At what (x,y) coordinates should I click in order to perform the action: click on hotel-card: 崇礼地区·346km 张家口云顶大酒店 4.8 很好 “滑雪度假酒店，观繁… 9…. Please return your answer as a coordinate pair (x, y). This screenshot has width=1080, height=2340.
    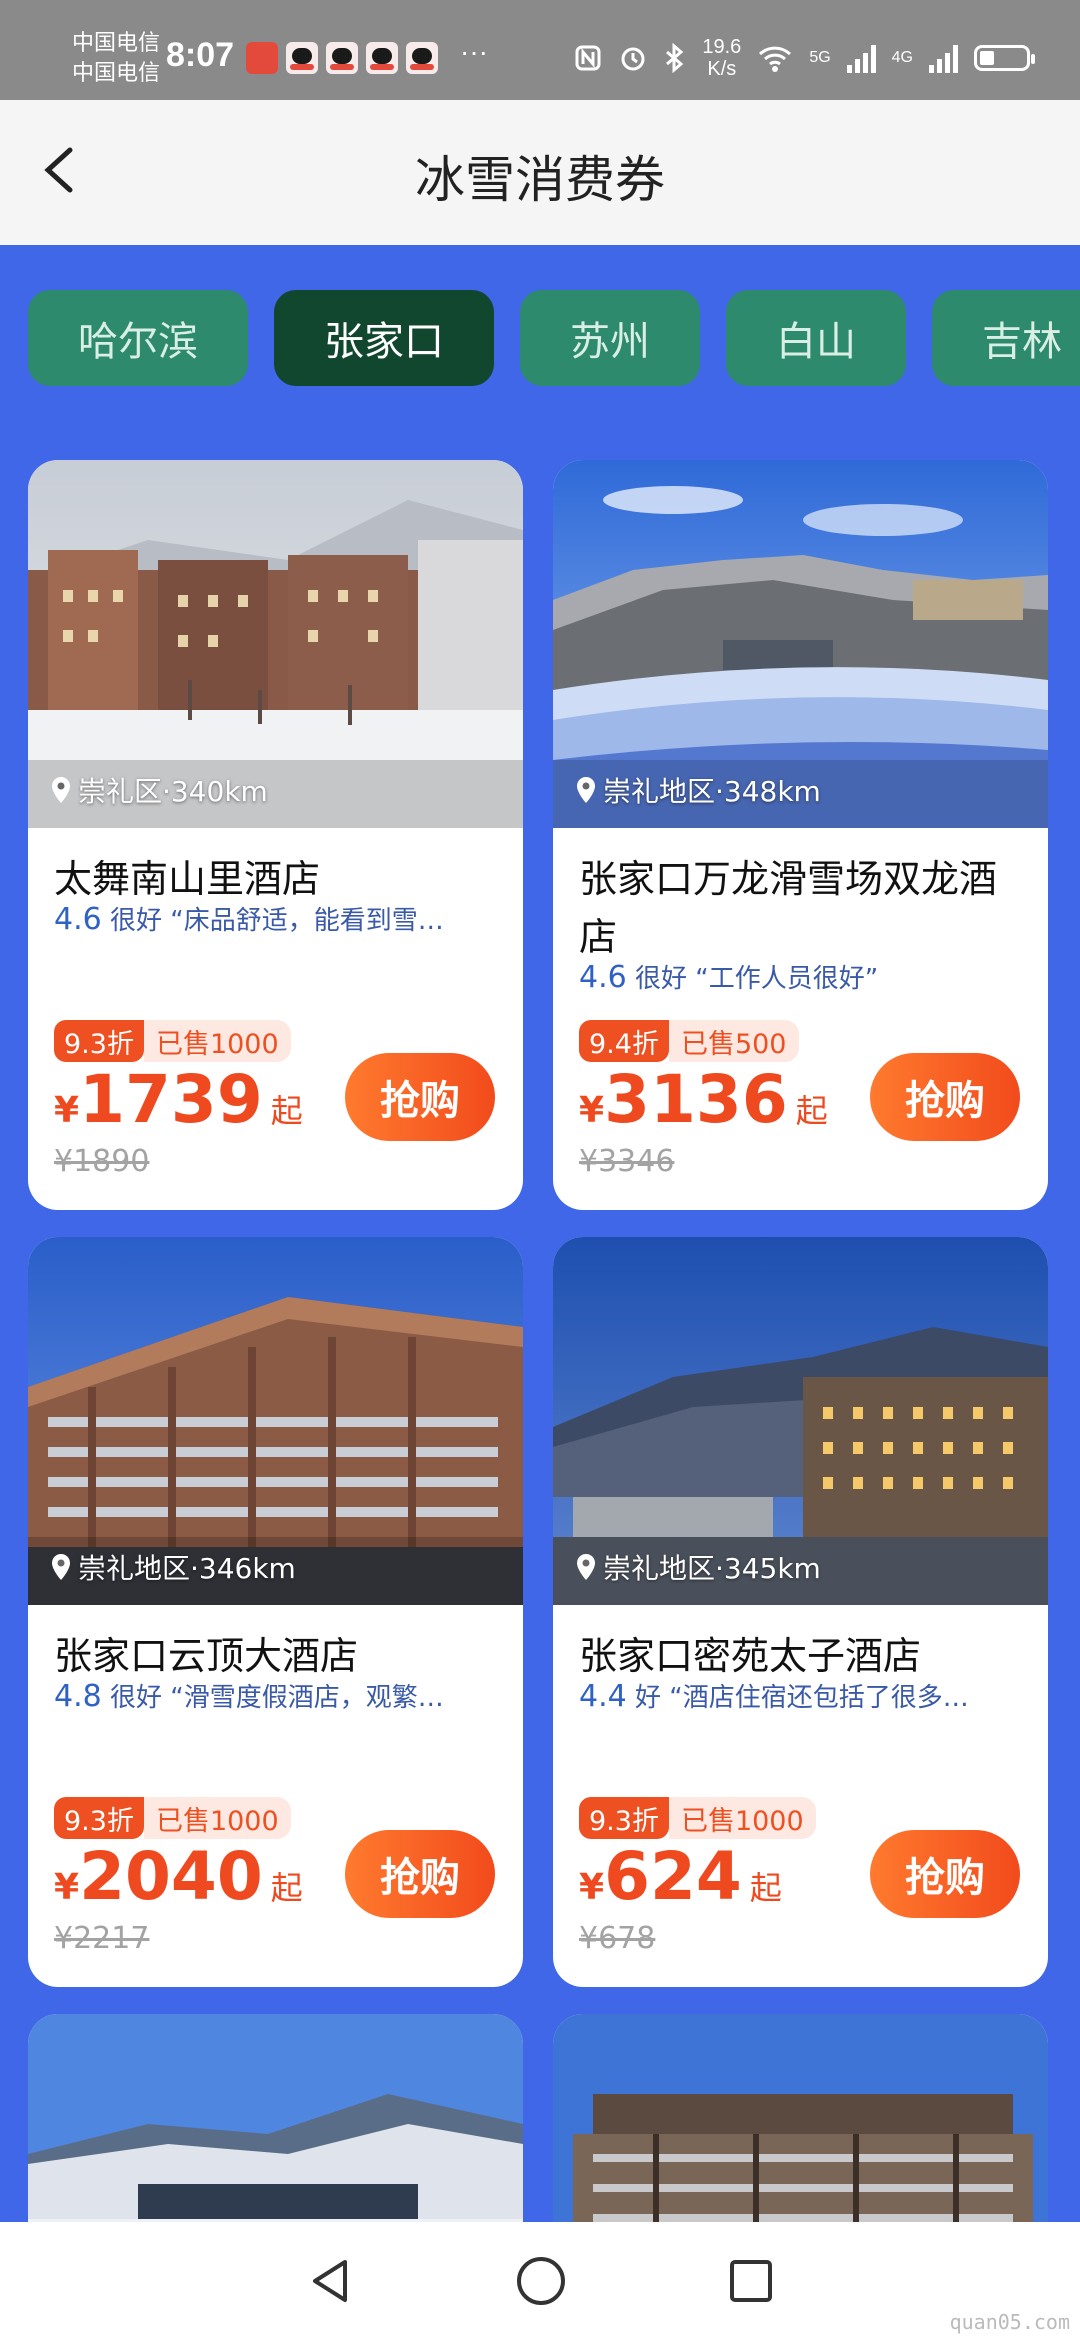
    Looking at the image, I should click on (275, 1612).